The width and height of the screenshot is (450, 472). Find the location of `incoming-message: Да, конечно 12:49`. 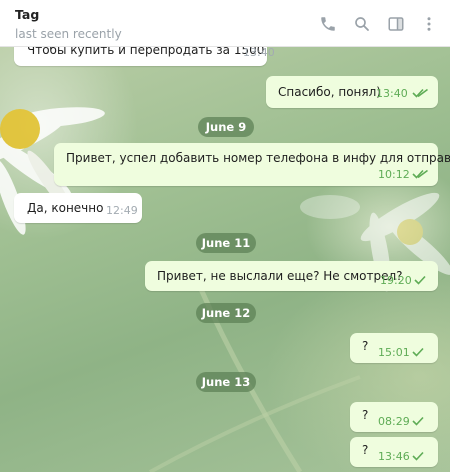

incoming-message: Да, конечно 12:49 is located at coordinates (78, 208).